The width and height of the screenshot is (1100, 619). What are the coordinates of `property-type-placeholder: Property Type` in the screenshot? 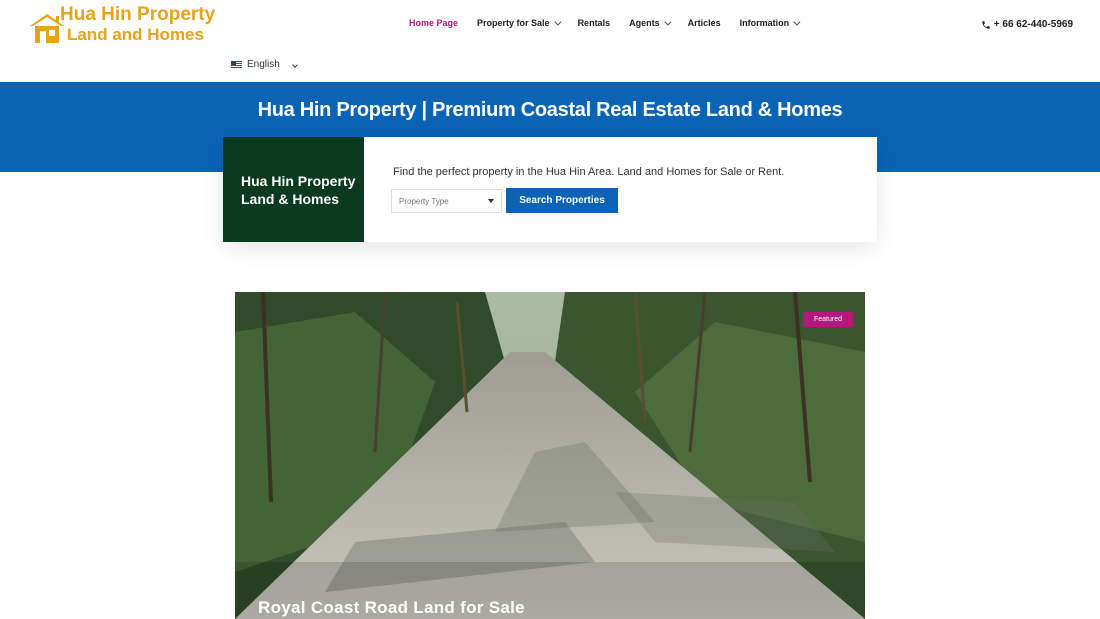 It's located at (424, 201).